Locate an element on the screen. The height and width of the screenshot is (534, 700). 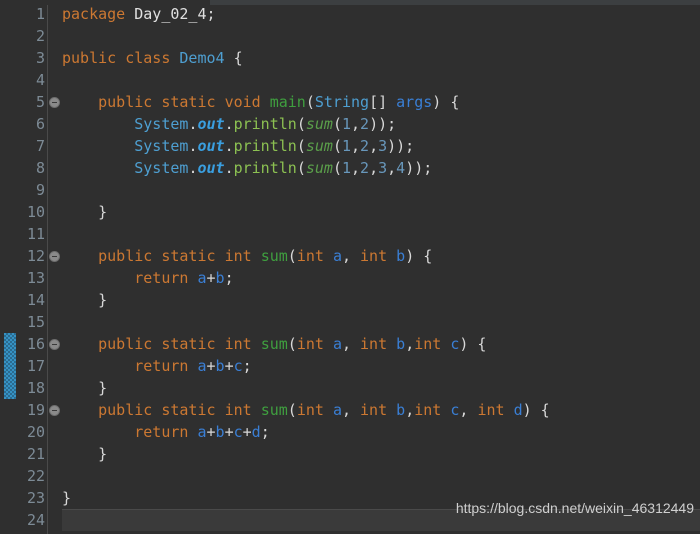
change-marker-column is located at coordinates (9, 269).